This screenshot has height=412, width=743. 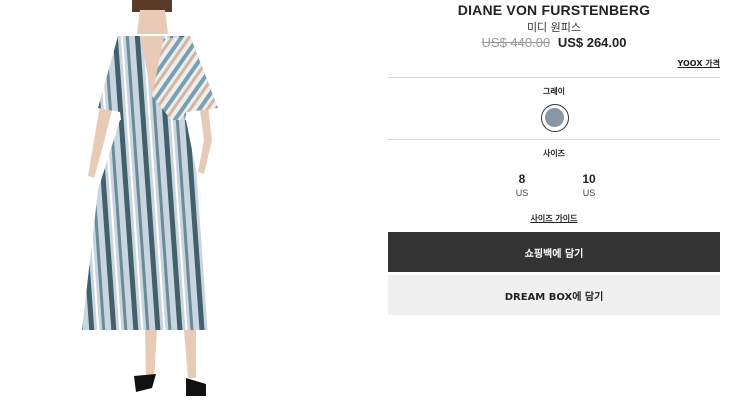 What do you see at coordinates (554, 295) in the screenshot?
I see `add-to-dreambox-button: DREAM BOX에 담기` at bounding box center [554, 295].